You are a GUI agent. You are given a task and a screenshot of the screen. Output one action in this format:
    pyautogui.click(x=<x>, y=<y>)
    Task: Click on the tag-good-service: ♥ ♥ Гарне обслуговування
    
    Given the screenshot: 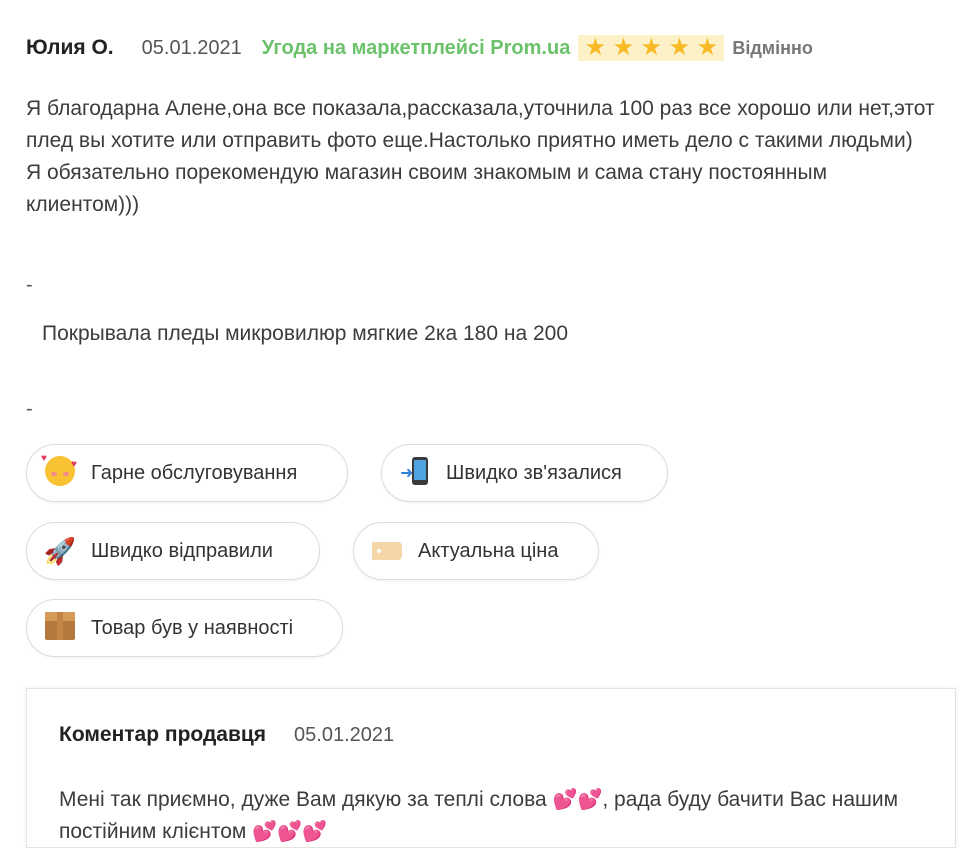 What is the action you would take?
    pyautogui.click(x=187, y=473)
    